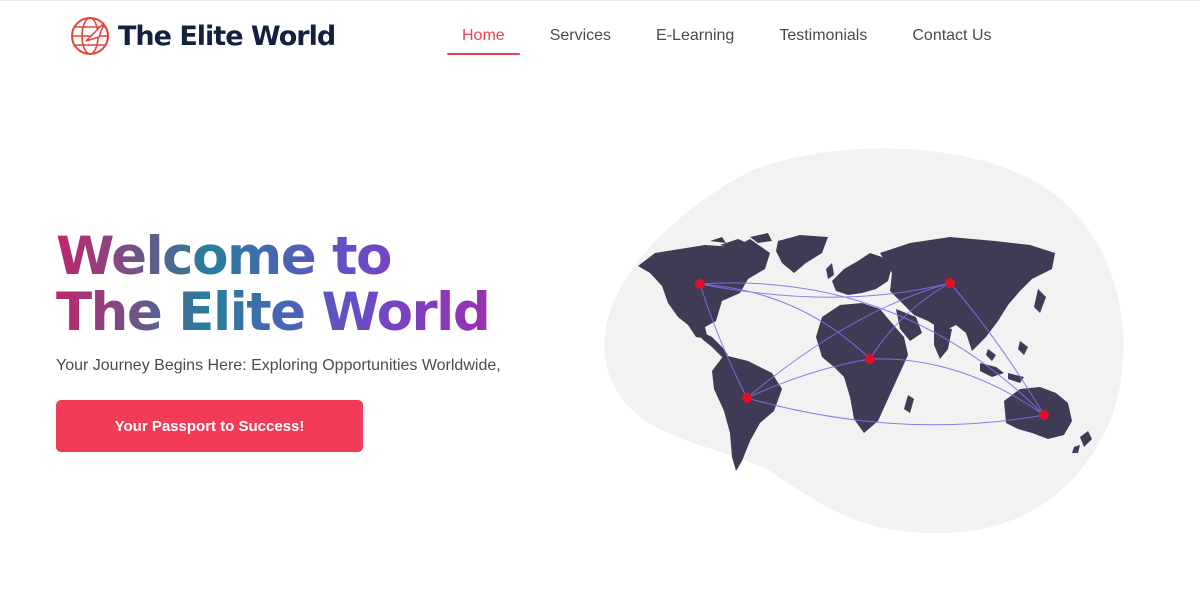 The image size is (1200, 615). Describe the element at coordinates (273, 312) in the screenshot. I see `hero-title-line-2: The Elite World` at that location.